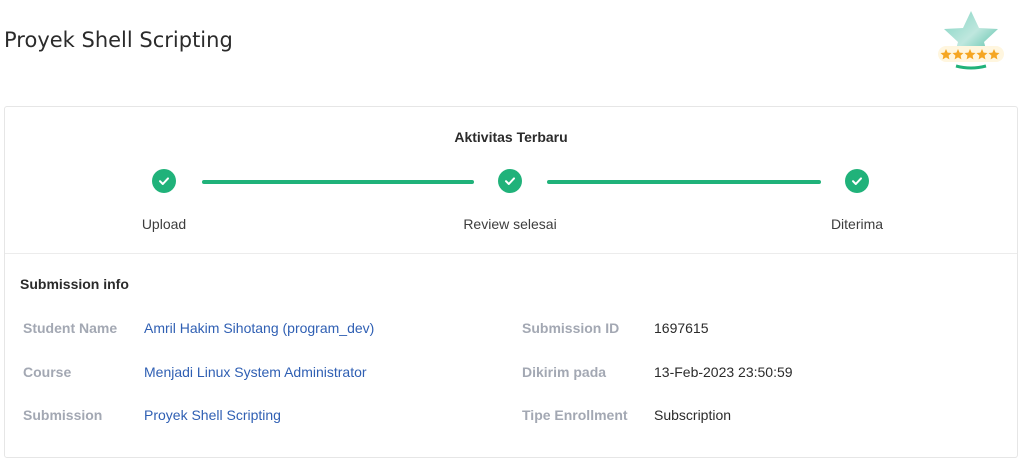  What do you see at coordinates (510, 224) in the screenshot?
I see `step-label-review: Review selesai` at bounding box center [510, 224].